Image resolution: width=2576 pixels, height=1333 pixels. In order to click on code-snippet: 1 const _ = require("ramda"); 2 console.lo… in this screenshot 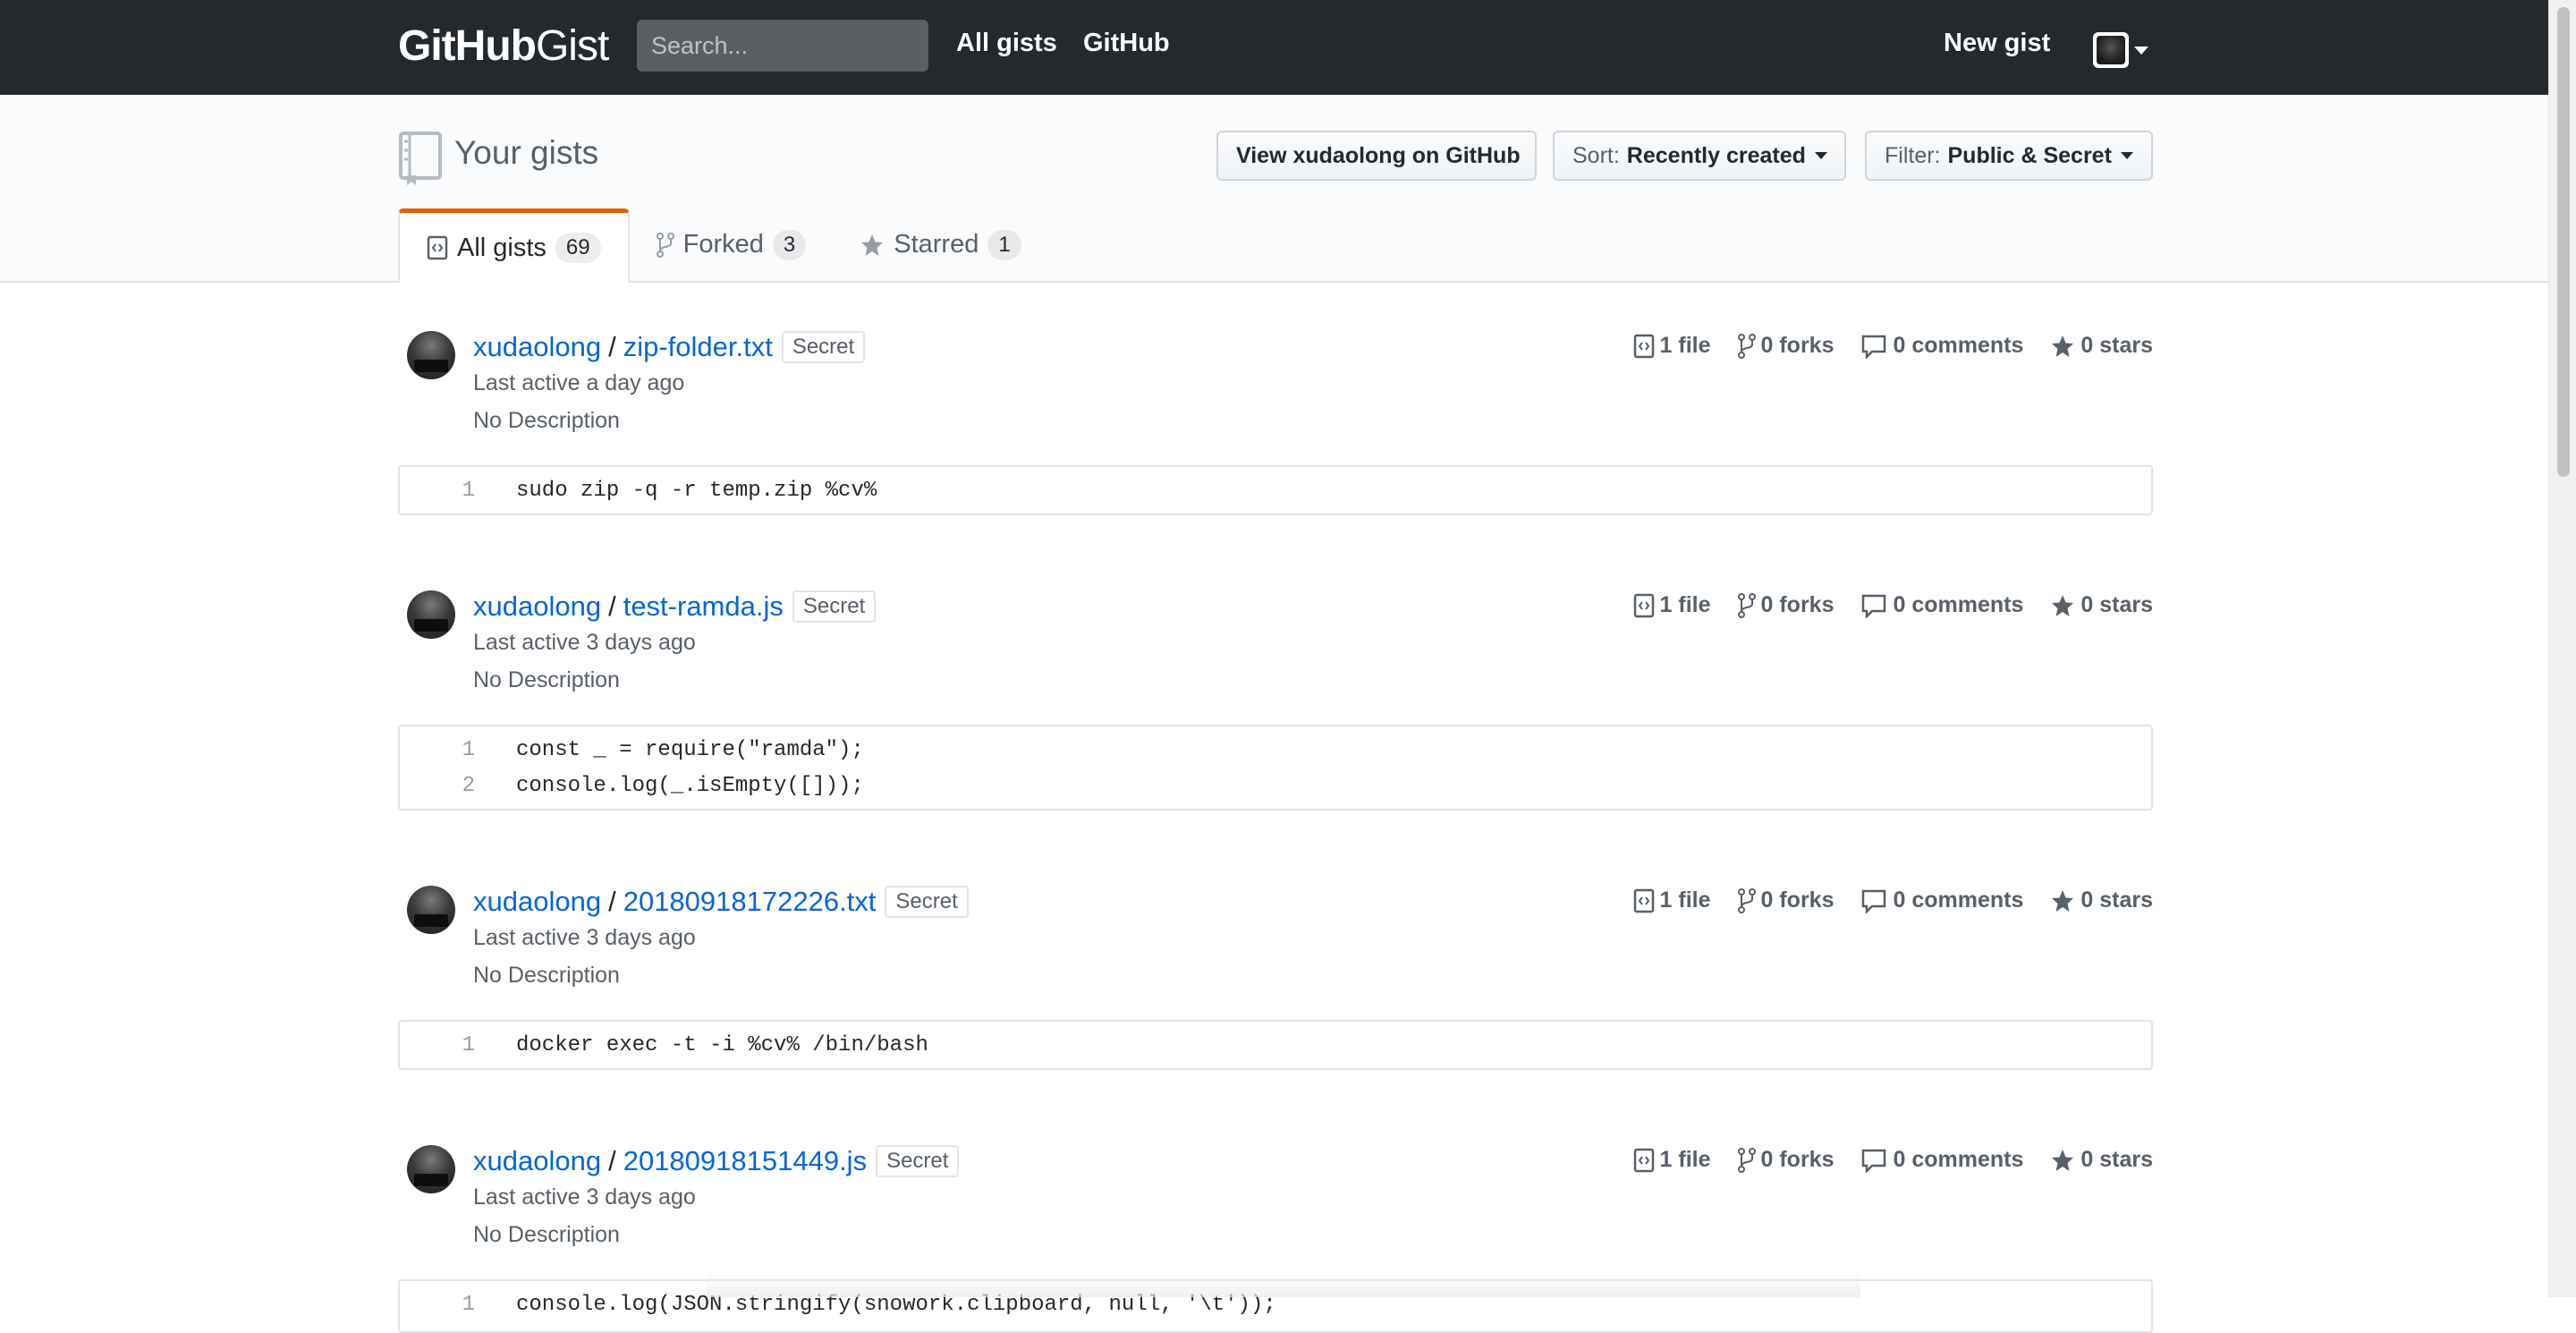, I will do `click(1275, 768)`.